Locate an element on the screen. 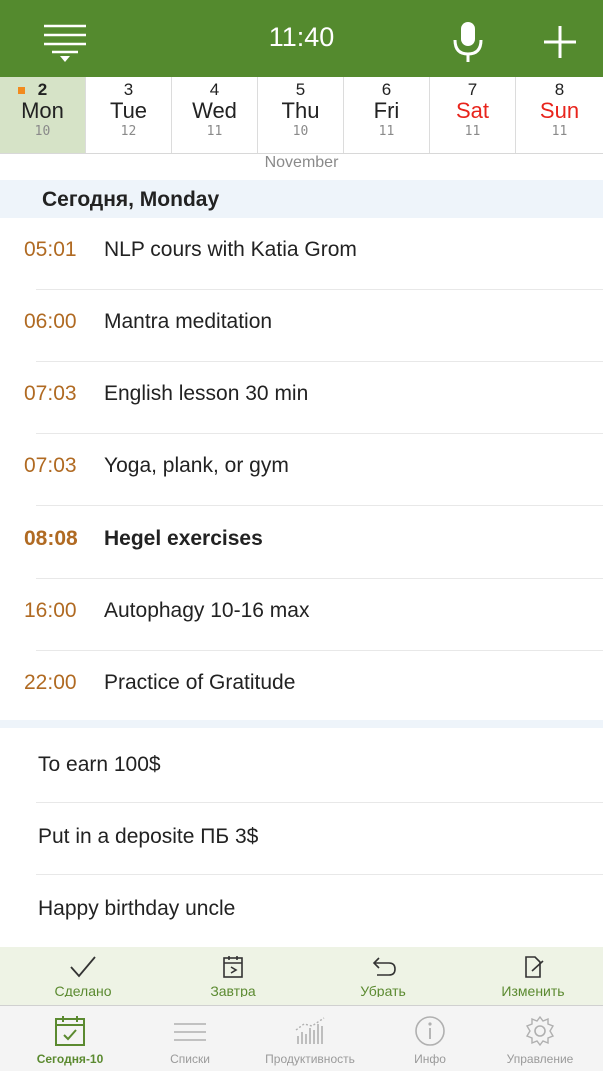 This screenshot has height=1071, width=603. event-time: 06:00 is located at coordinates (50, 321).